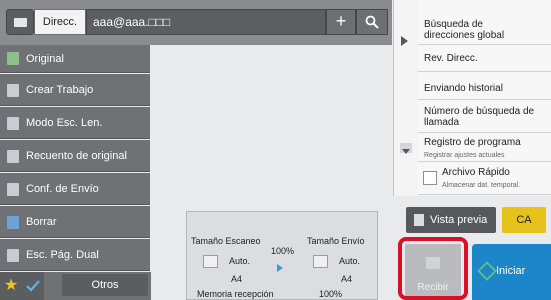 This screenshot has height=300, width=551. I want to click on menu-item-recuento-original: Recuento de original, so click(75, 156).